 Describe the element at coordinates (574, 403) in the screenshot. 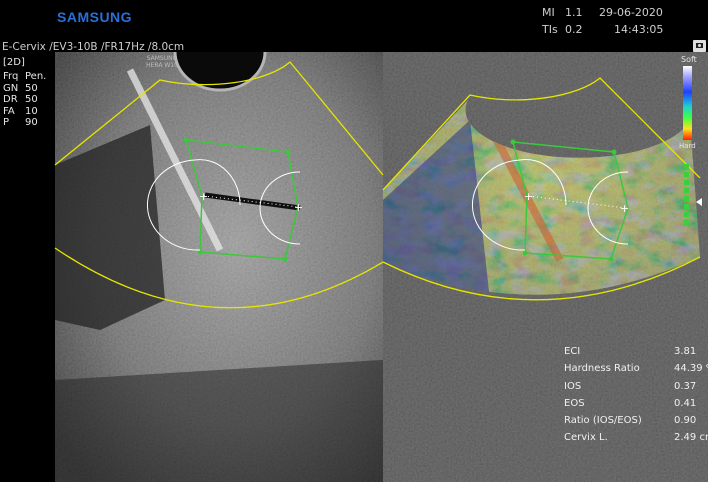

I see `measurement-label: EOS` at that location.